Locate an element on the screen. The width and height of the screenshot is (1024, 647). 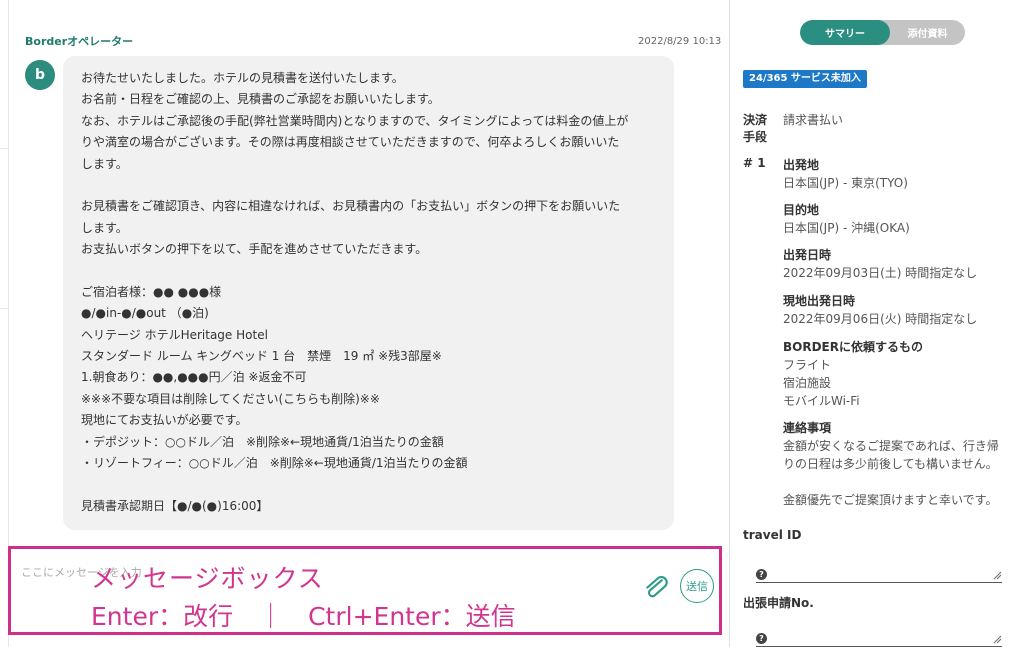
avatar: b is located at coordinates (40, 75).